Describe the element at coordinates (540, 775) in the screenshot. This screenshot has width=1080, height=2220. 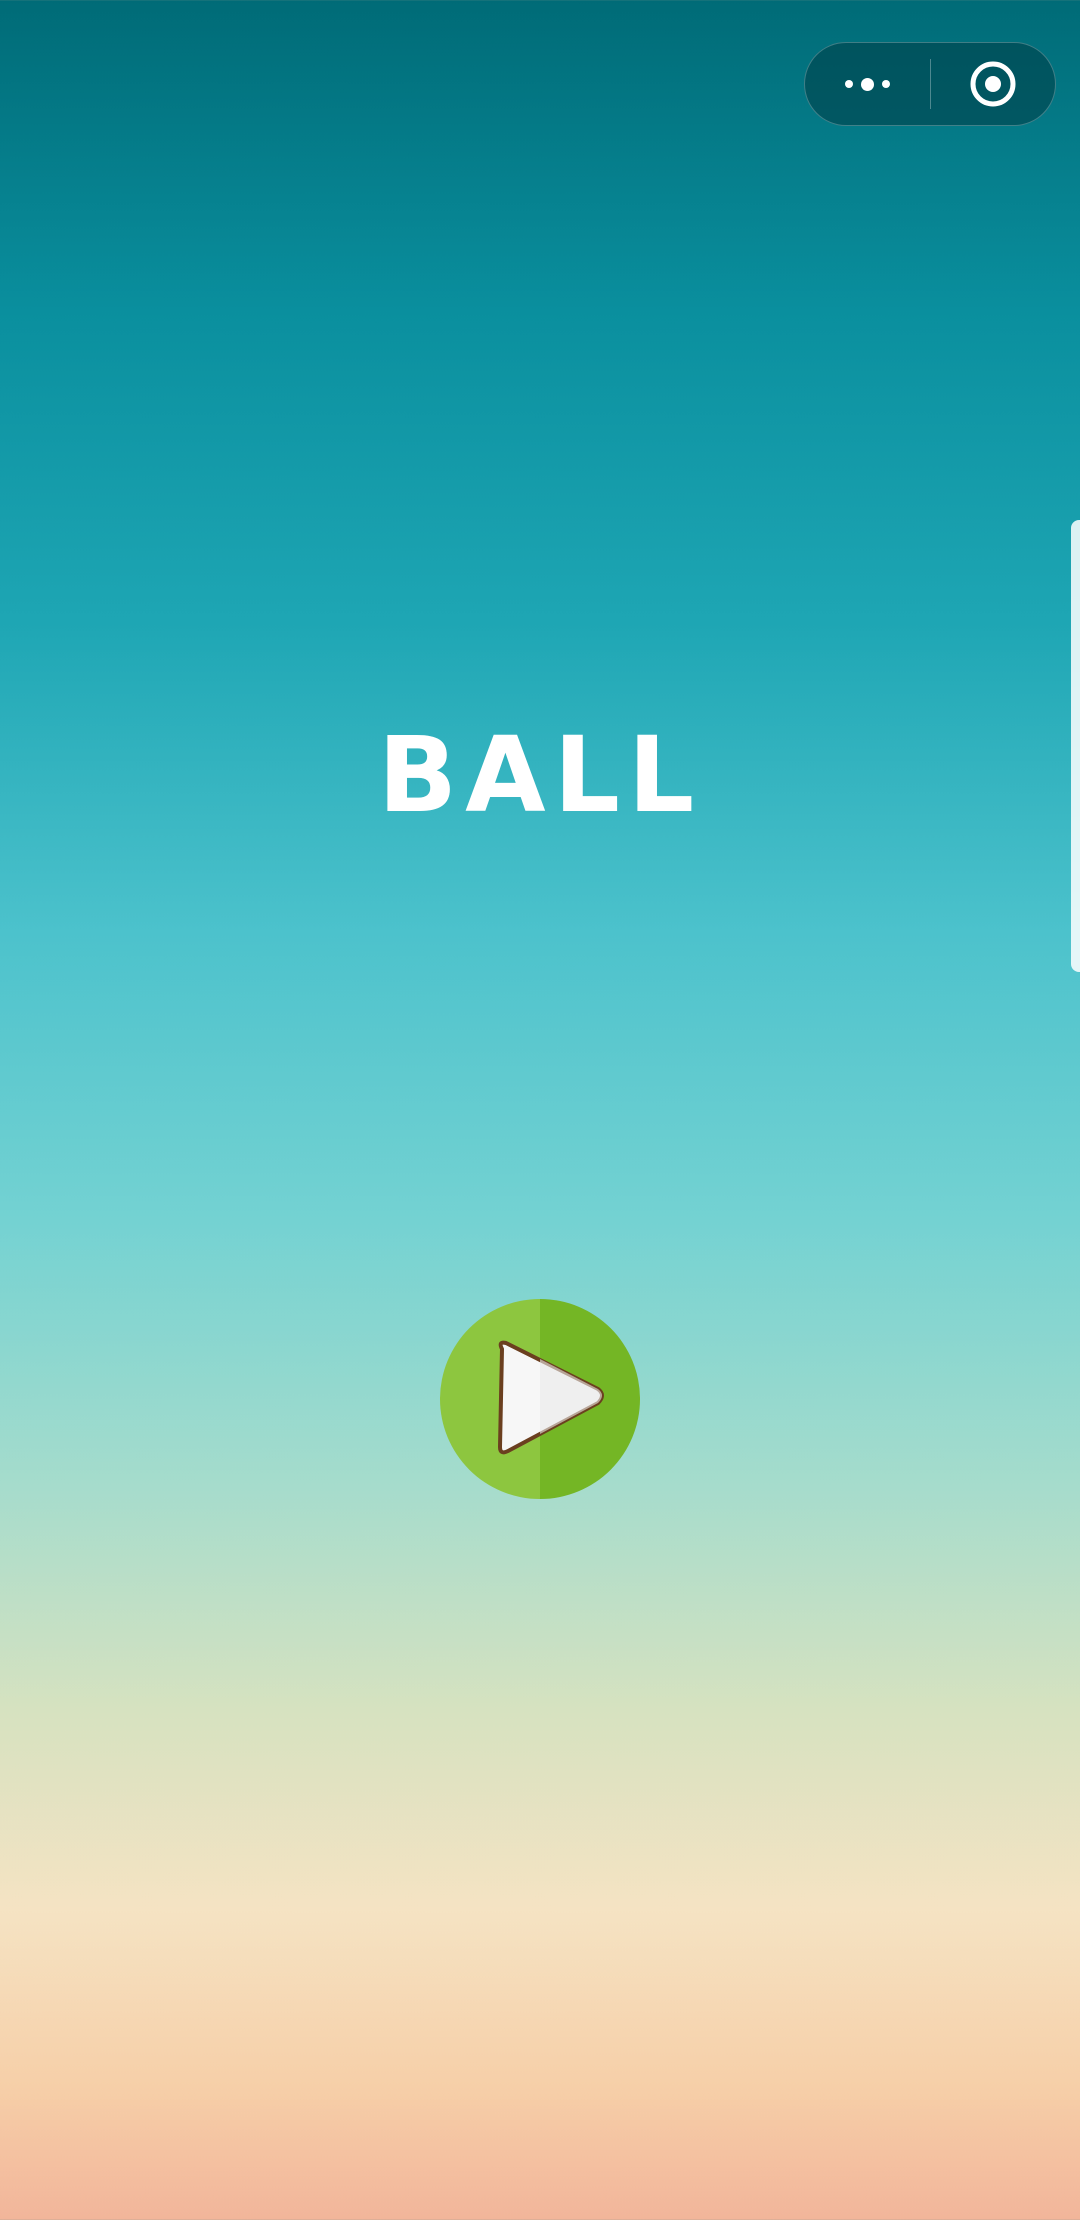
I see `game-title: BALL` at that location.